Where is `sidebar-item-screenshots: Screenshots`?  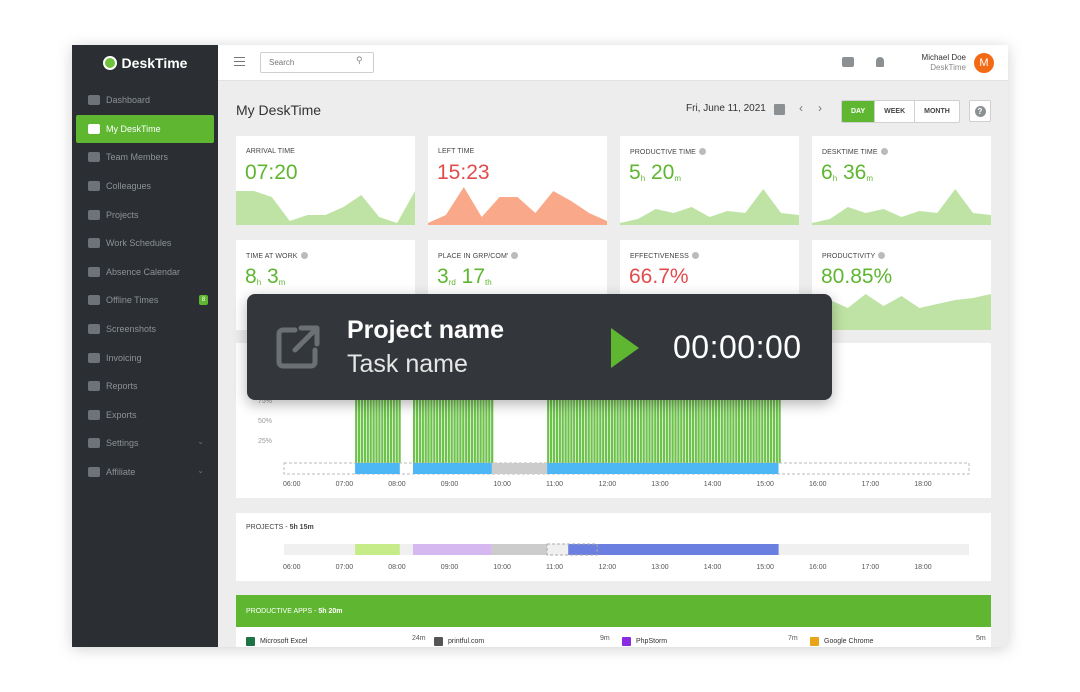 sidebar-item-screenshots: Screenshots is located at coordinates (145, 329).